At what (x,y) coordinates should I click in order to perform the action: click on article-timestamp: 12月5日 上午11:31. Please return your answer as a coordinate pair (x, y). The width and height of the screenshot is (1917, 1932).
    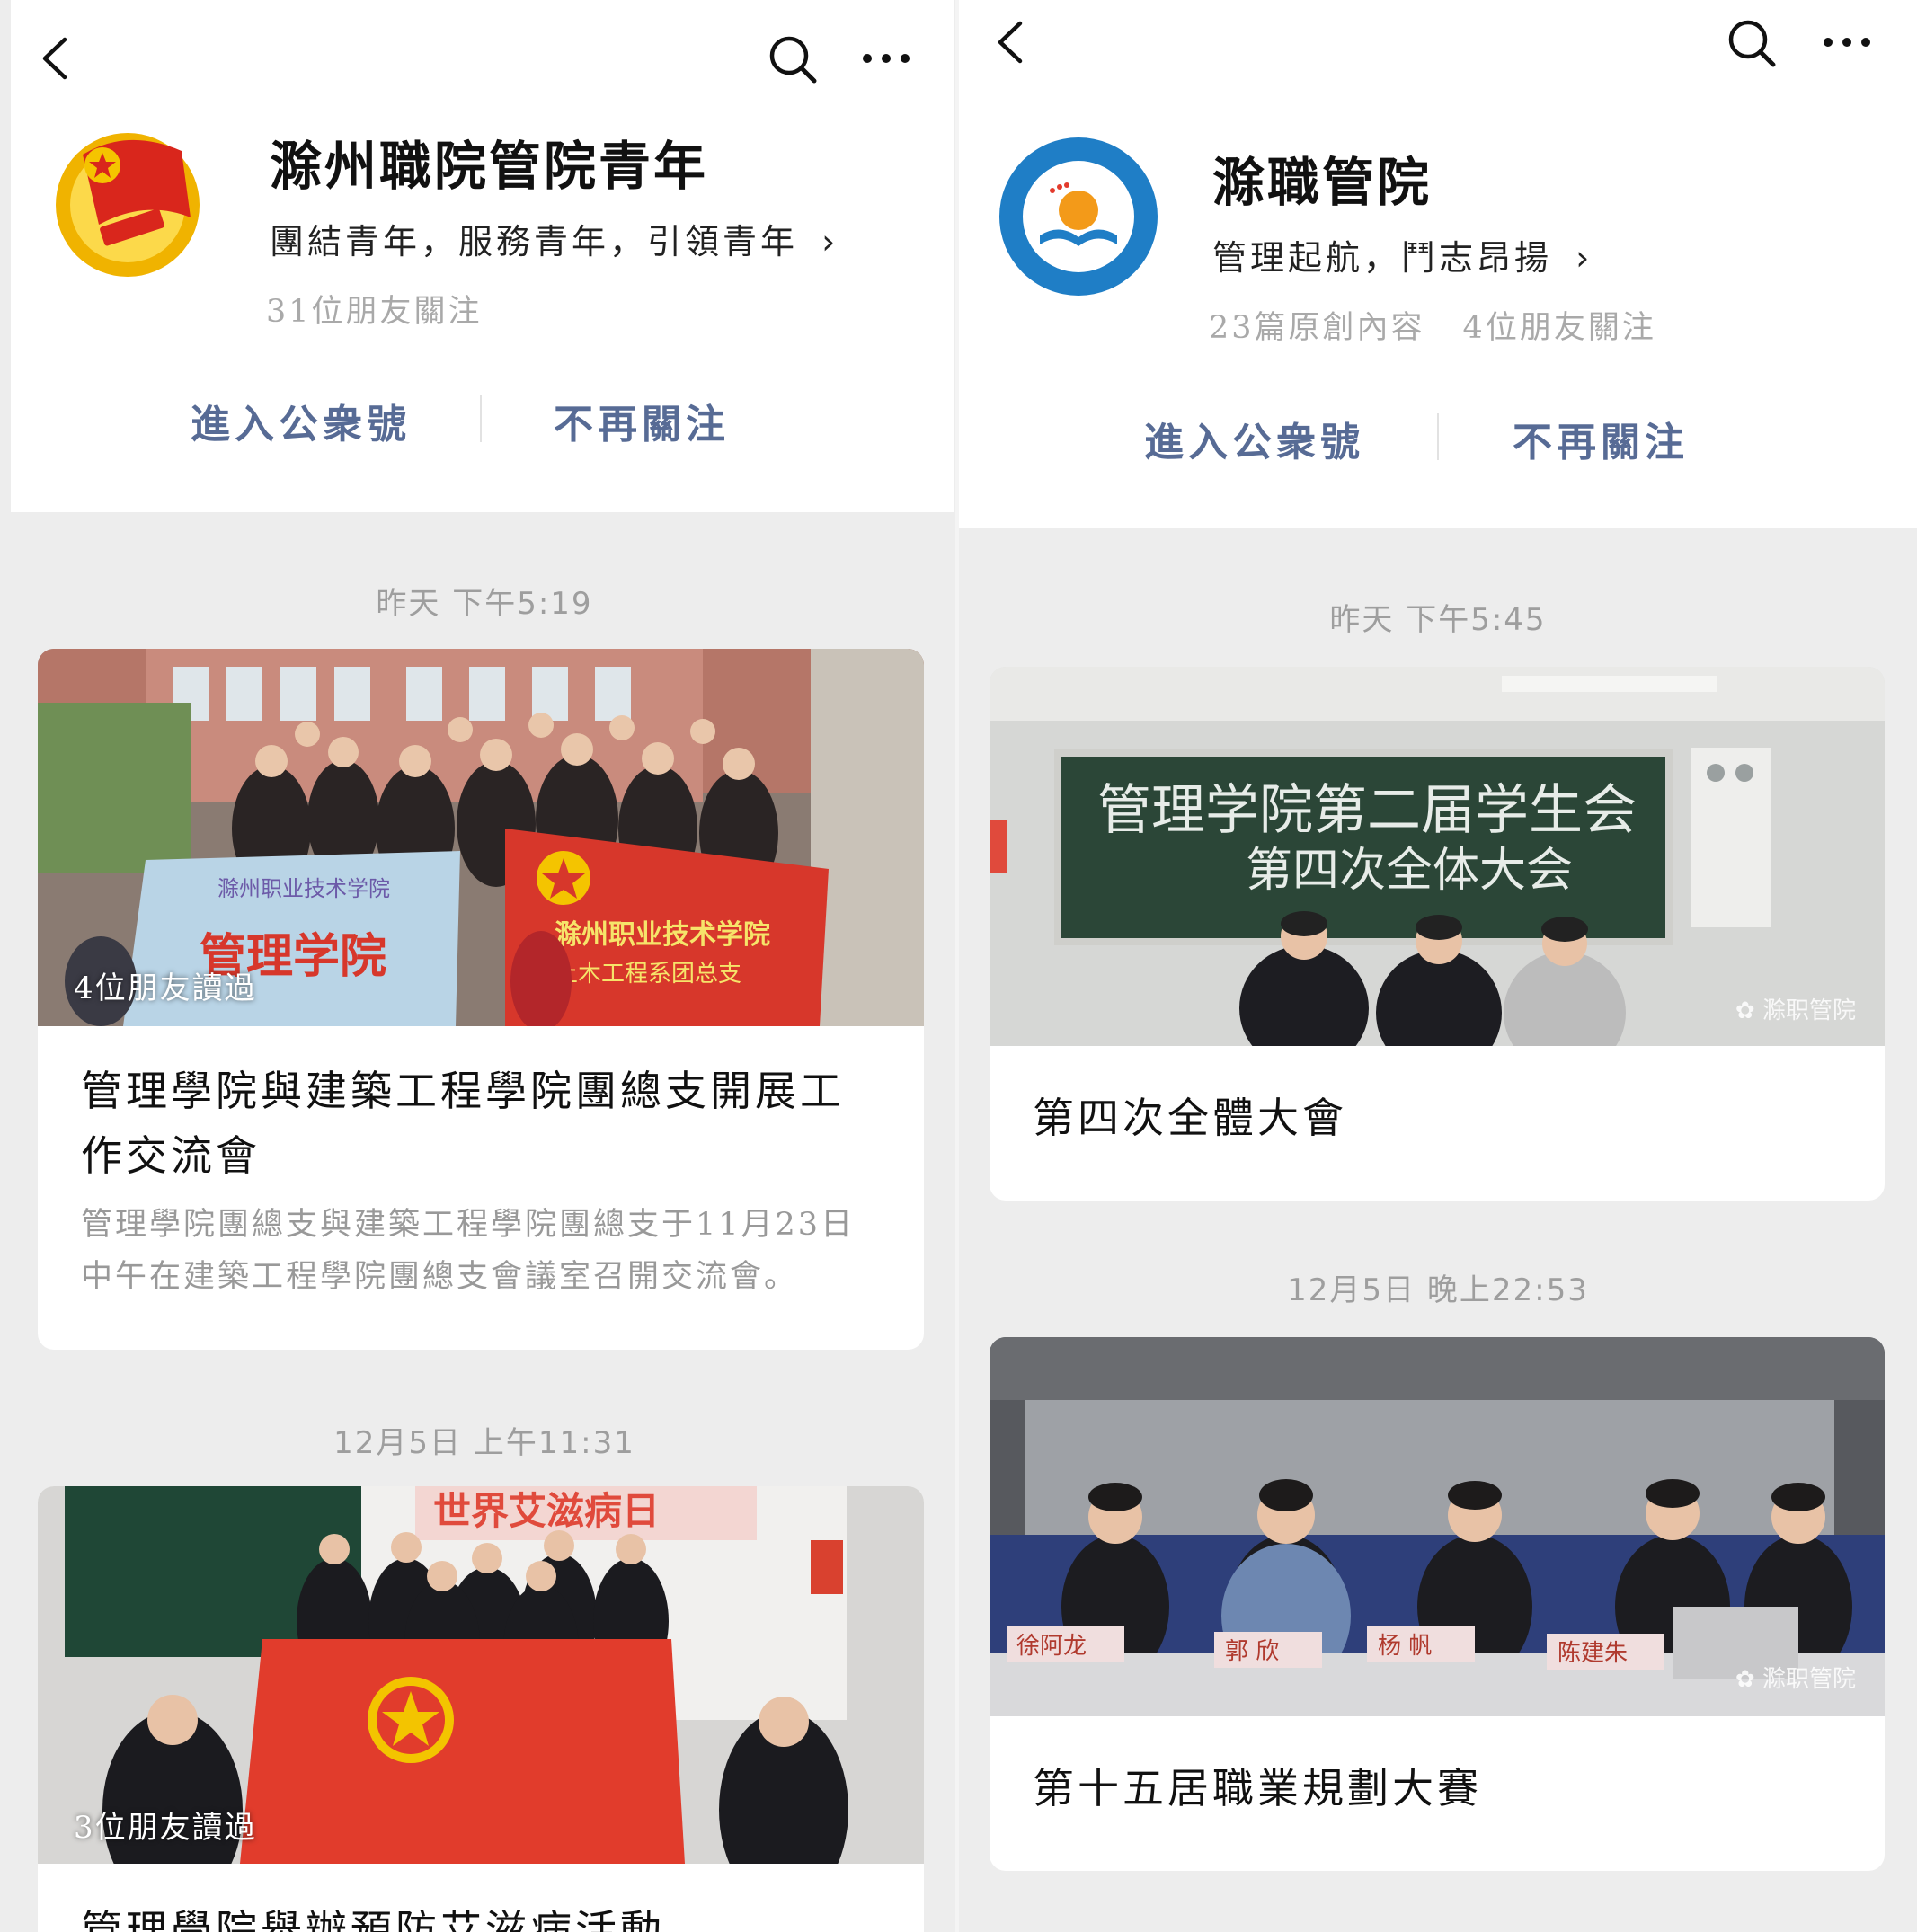
    Looking at the image, I should click on (484, 1443).